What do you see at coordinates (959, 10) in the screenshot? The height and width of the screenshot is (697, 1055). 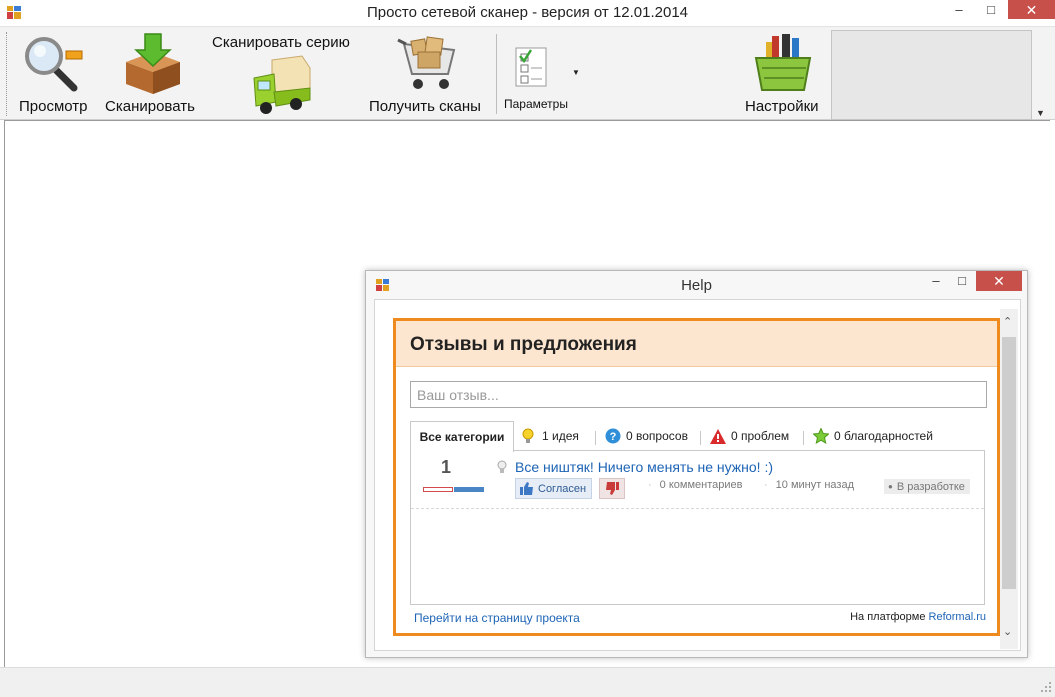 I see `minimize-button: –` at bounding box center [959, 10].